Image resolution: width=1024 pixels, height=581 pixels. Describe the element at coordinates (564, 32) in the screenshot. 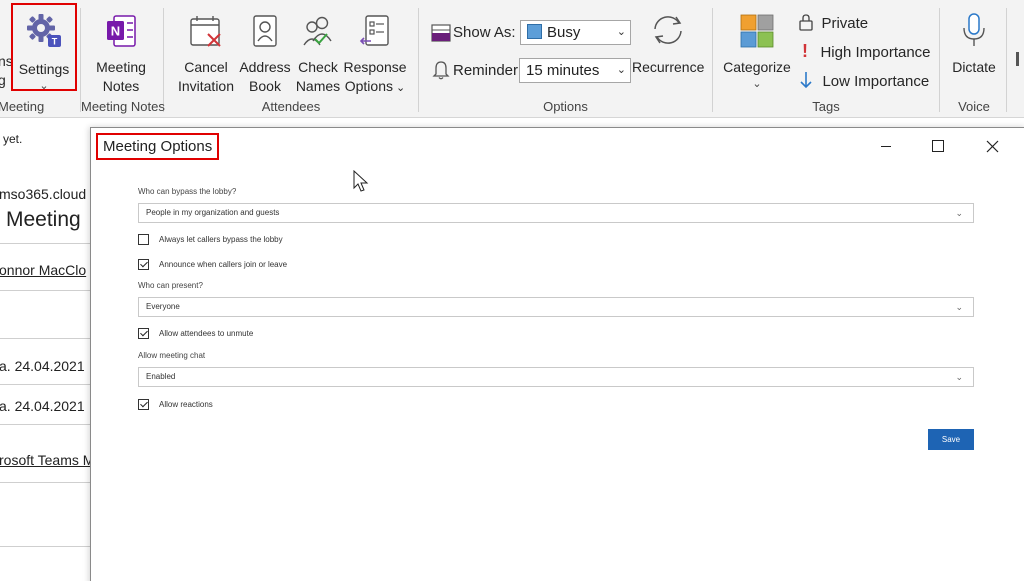

I see `show-as-value: Busy` at that location.